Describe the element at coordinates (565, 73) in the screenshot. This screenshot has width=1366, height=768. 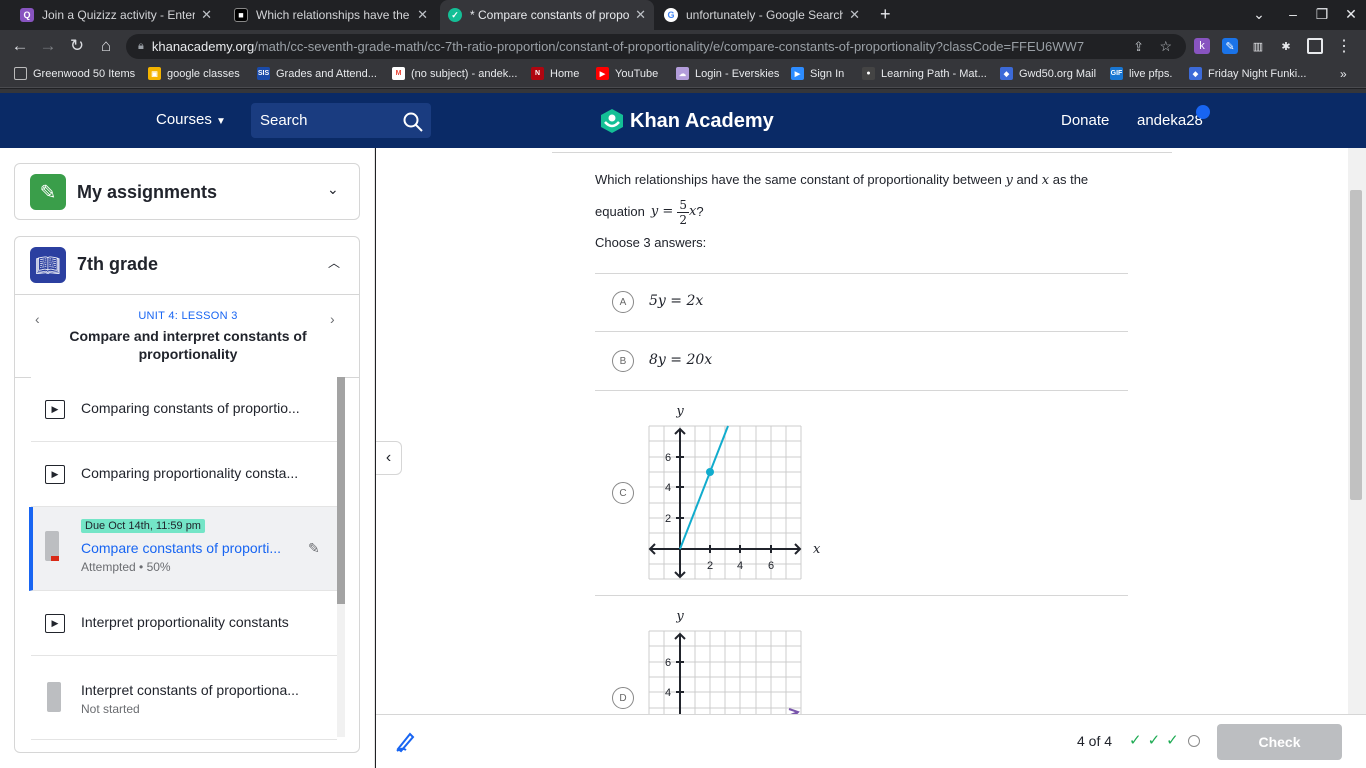
I see `bookmark-label: Home` at that location.